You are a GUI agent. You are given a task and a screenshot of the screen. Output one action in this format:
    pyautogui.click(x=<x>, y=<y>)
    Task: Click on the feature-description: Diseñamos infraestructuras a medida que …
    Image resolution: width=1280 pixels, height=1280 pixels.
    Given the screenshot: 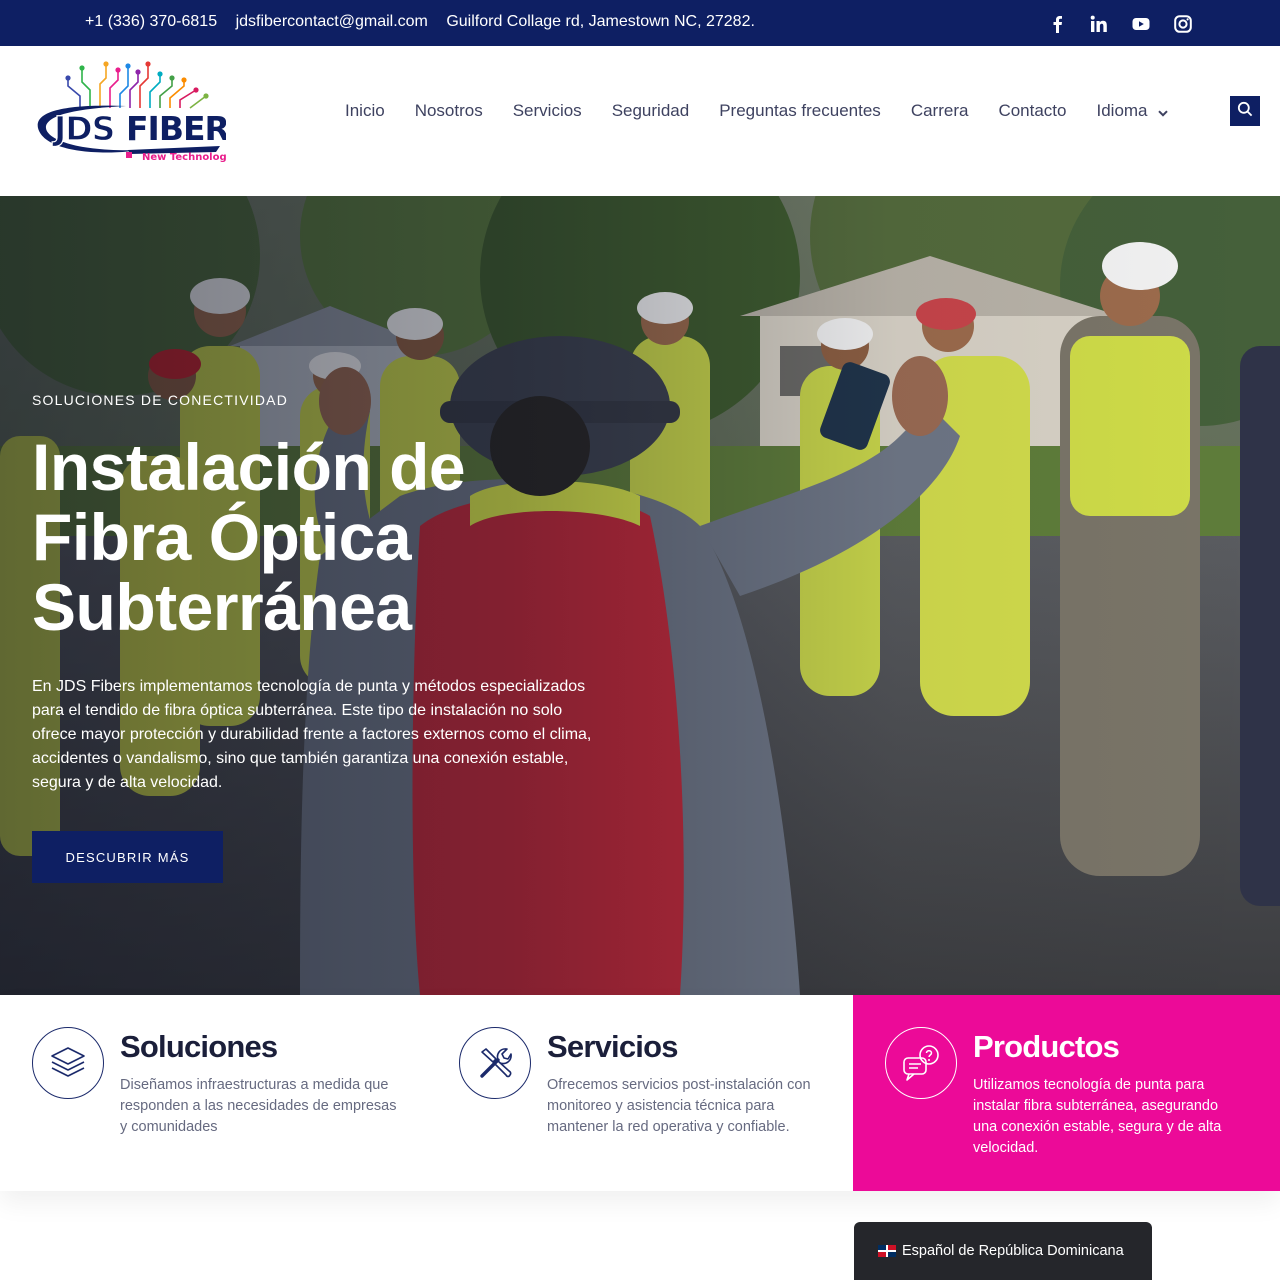 What is the action you would take?
    pyautogui.click(x=258, y=1106)
    